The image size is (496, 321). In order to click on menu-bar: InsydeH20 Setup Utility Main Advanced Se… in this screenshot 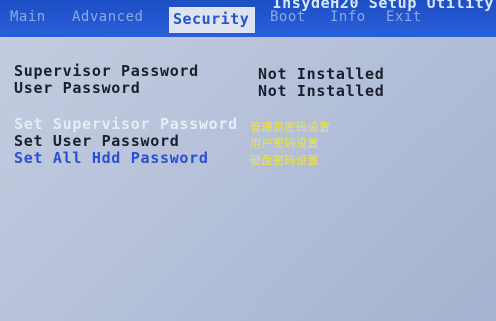, I will do `click(248, 17)`.